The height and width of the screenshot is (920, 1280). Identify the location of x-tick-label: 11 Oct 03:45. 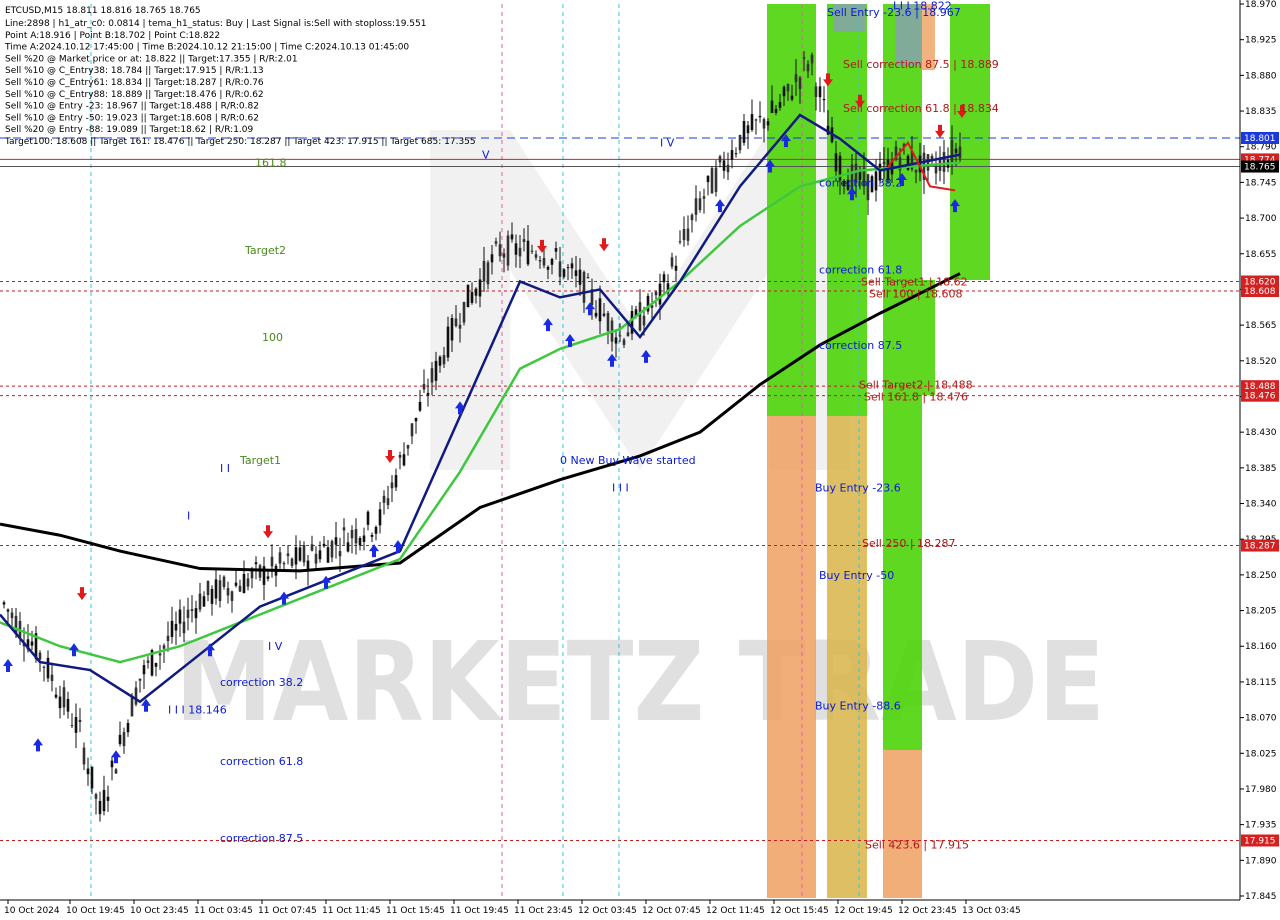
(223, 911).